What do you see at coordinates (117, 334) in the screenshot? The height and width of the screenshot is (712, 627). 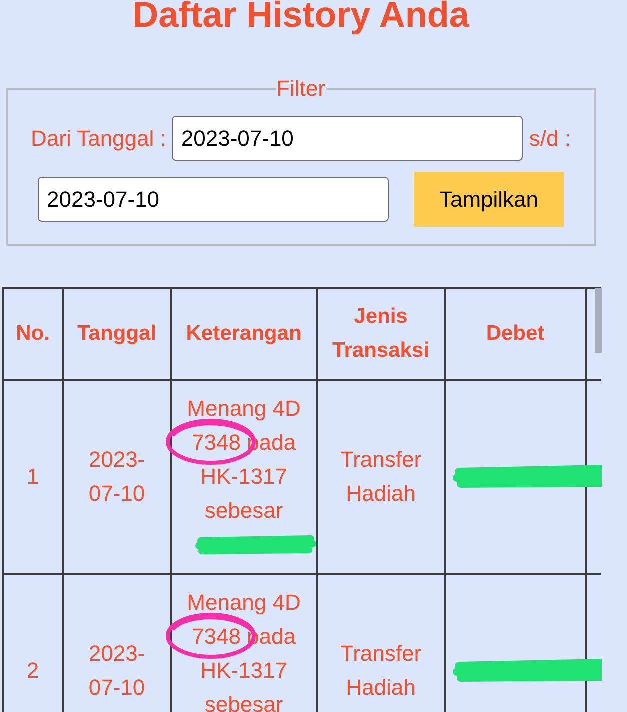 I see `column-header: Tanggal` at bounding box center [117, 334].